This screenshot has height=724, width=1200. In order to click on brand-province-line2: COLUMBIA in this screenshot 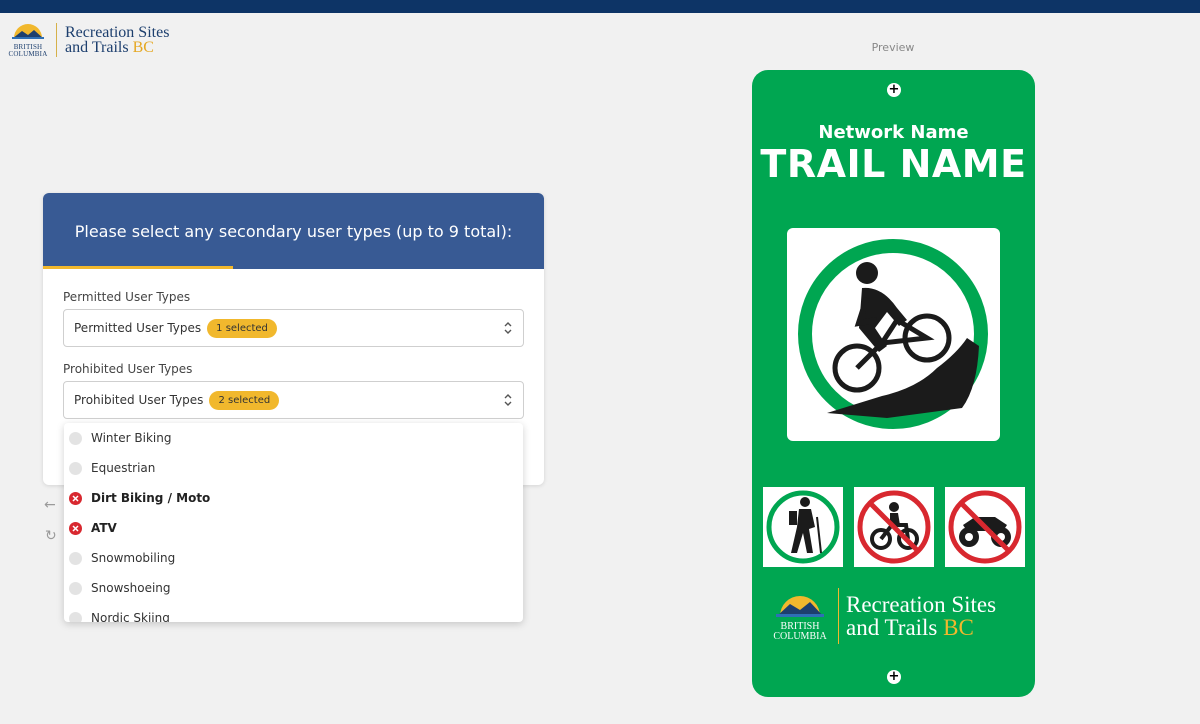, I will do `click(28, 54)`.